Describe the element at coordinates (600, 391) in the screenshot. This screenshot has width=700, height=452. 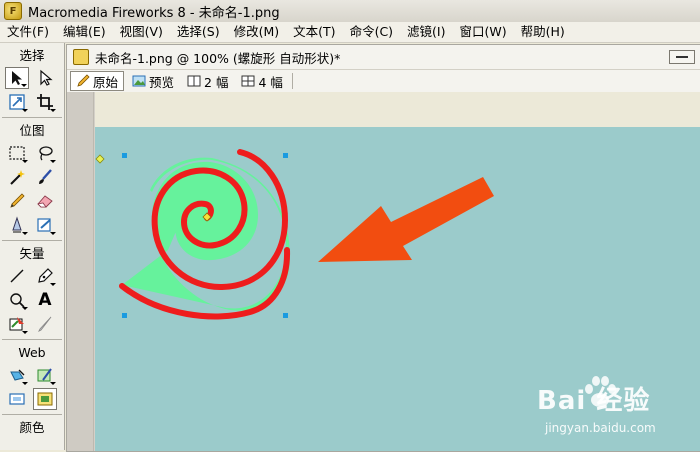
I see `baidu-paw-icon` at that location.